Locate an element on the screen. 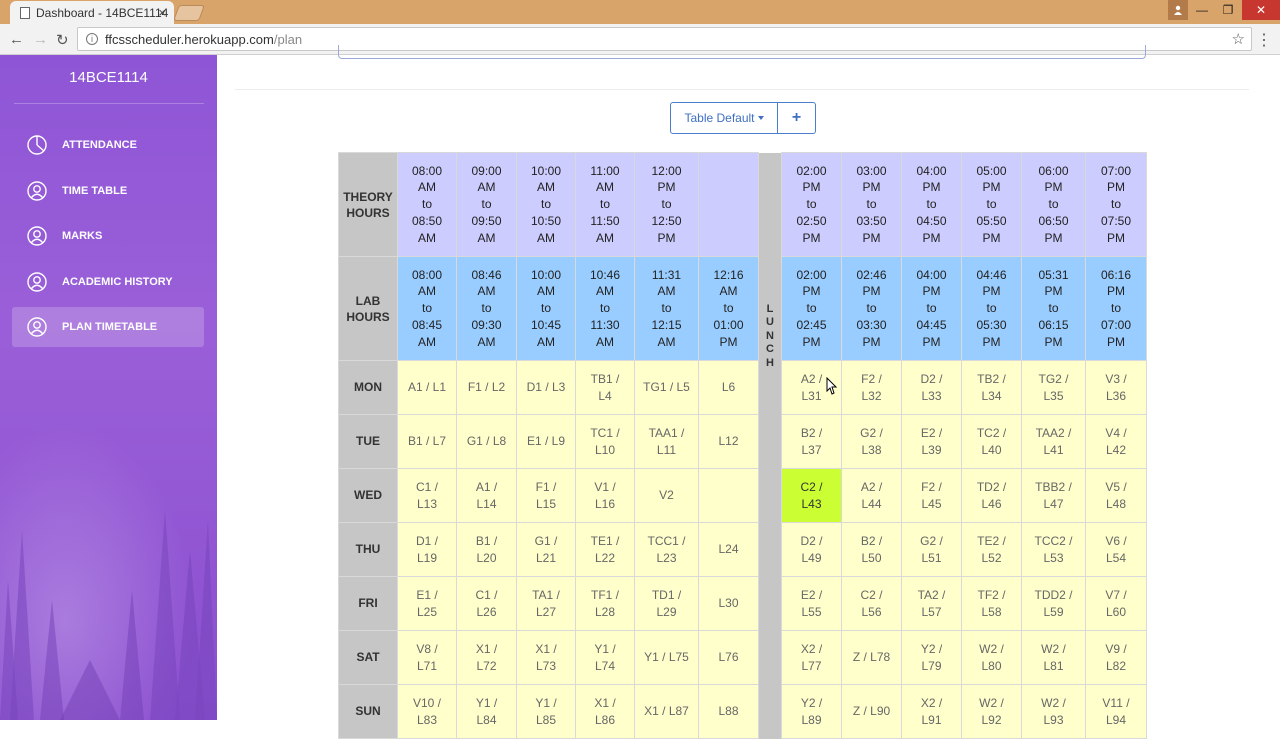 The image size is (1280, 739). sidebar-item-plan-timetable: PLAN TIMETABLE is located at coordinates (108, 327).